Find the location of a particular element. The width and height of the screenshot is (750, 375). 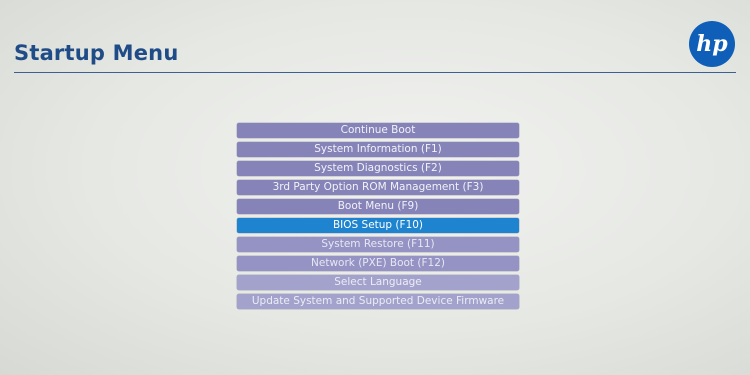

menu-item-bios-setup: BIOS Setup (F10) is located at coordinates (378, 225).